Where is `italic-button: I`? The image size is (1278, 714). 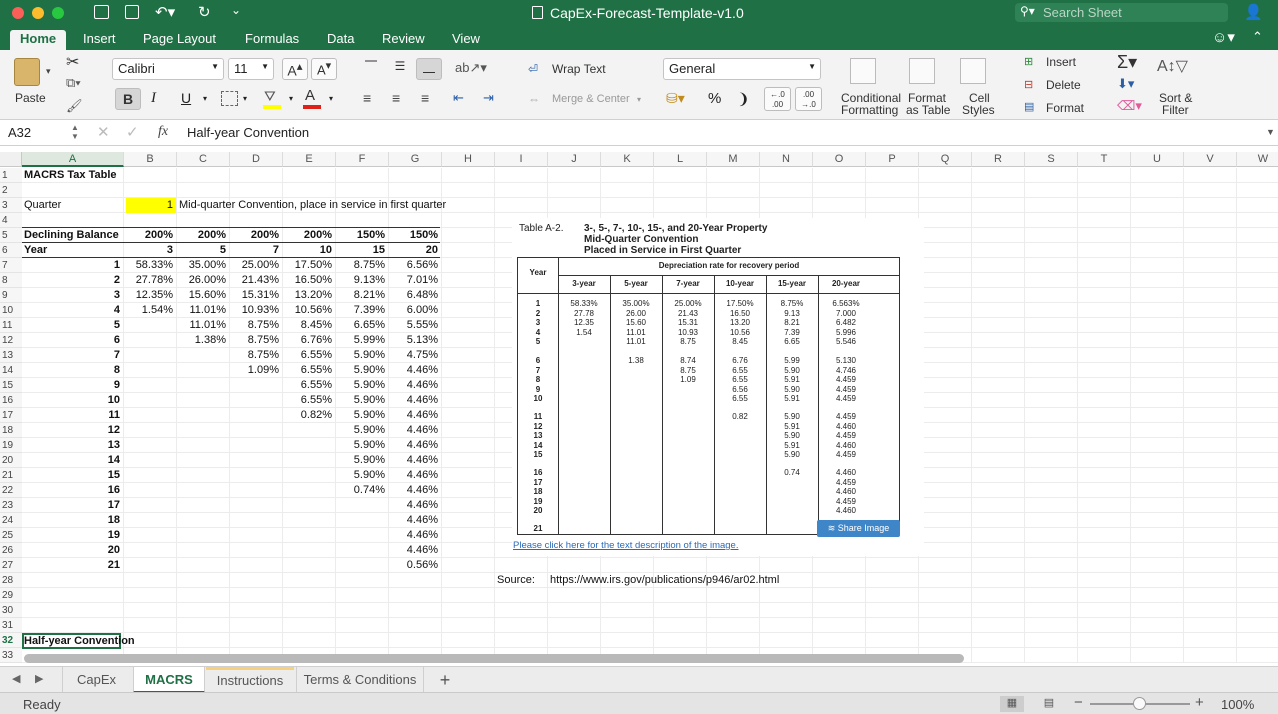
italic-button: I is located at coordinates (153, 98).